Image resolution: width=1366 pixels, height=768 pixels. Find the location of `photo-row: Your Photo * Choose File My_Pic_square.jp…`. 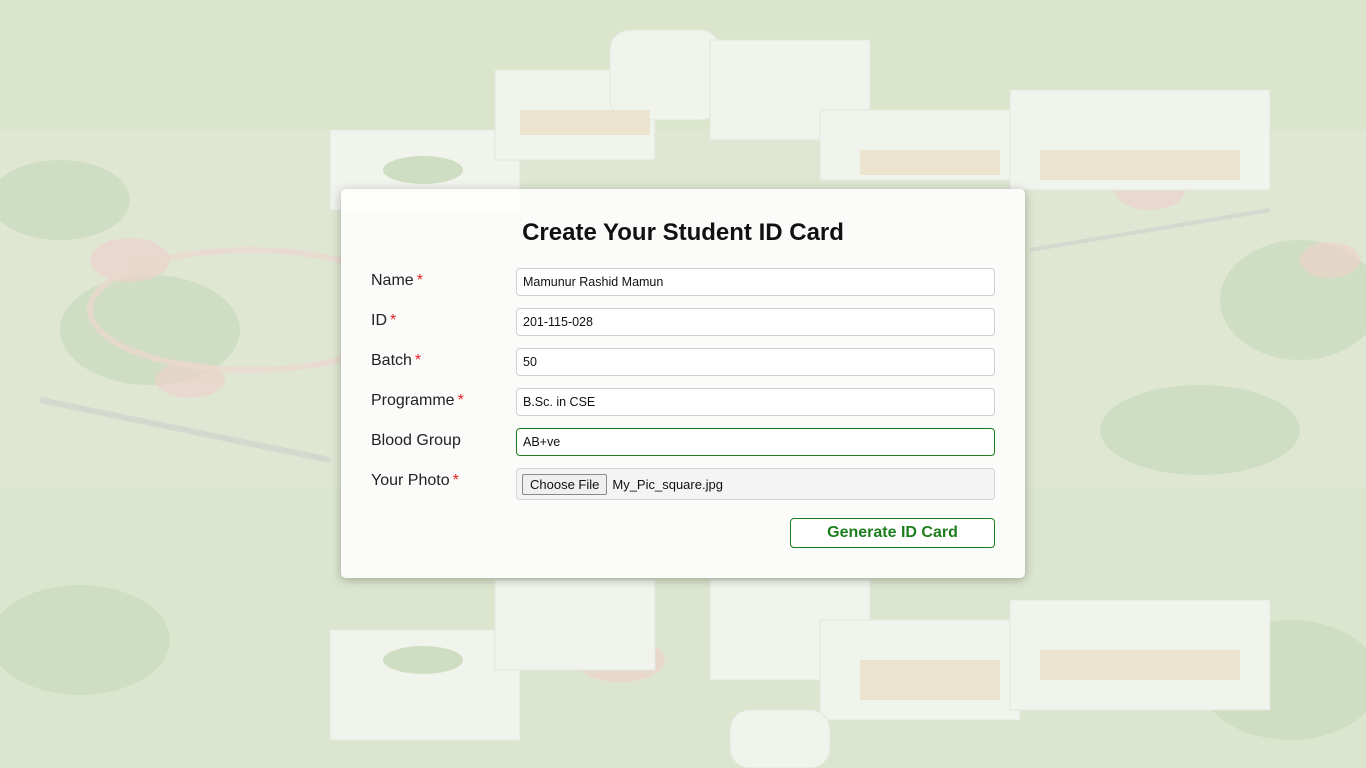

photo-row: Your Photo * Choose File My_Pic_square.jp… is located at coordinates (683, 484).